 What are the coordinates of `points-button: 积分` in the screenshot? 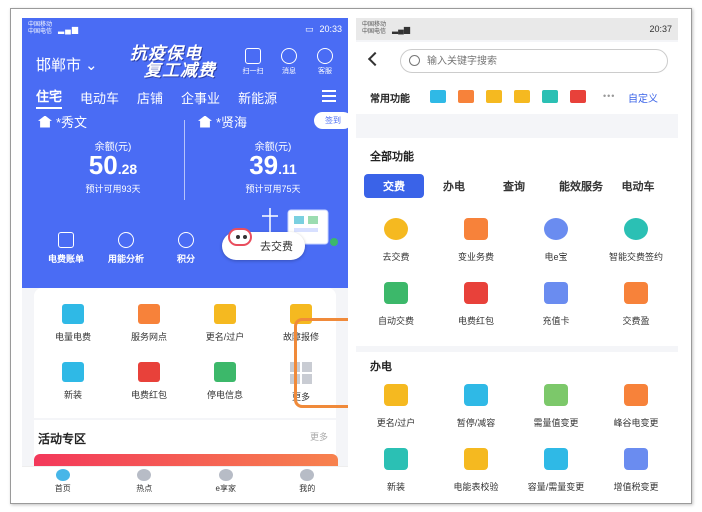 It's located at (186, 248).